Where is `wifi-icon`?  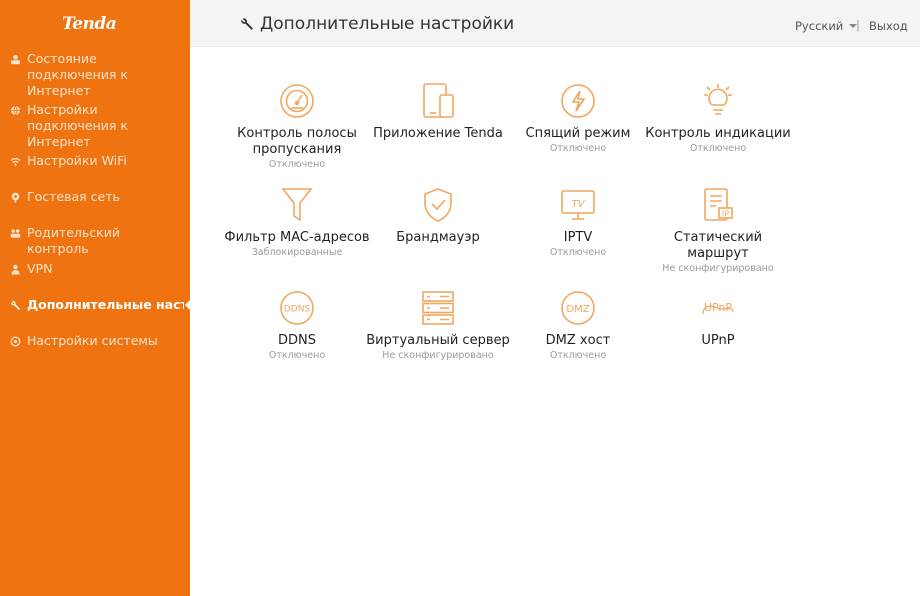
wifi-icon is located at coordinates (18, 160).